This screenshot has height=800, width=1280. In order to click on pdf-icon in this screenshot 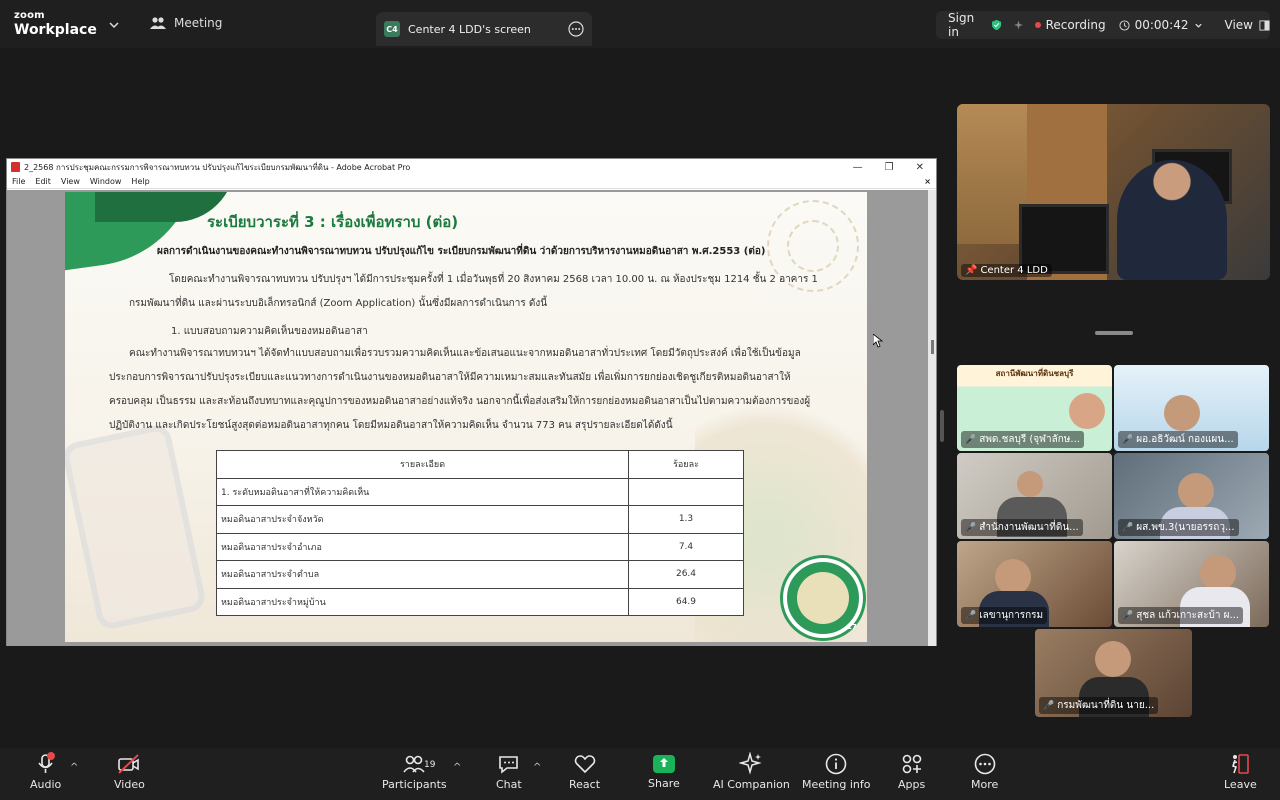, I will do `click(15, 167)`.